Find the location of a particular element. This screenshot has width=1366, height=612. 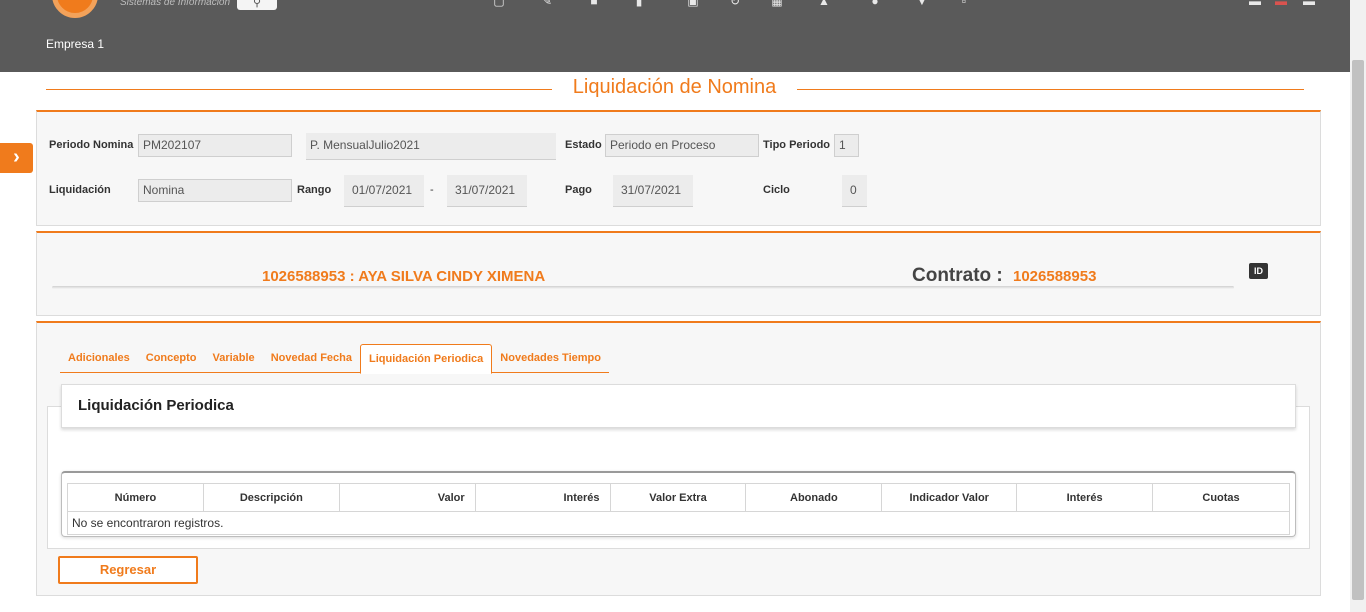

employee-panel is located at coordinates (678, 273).